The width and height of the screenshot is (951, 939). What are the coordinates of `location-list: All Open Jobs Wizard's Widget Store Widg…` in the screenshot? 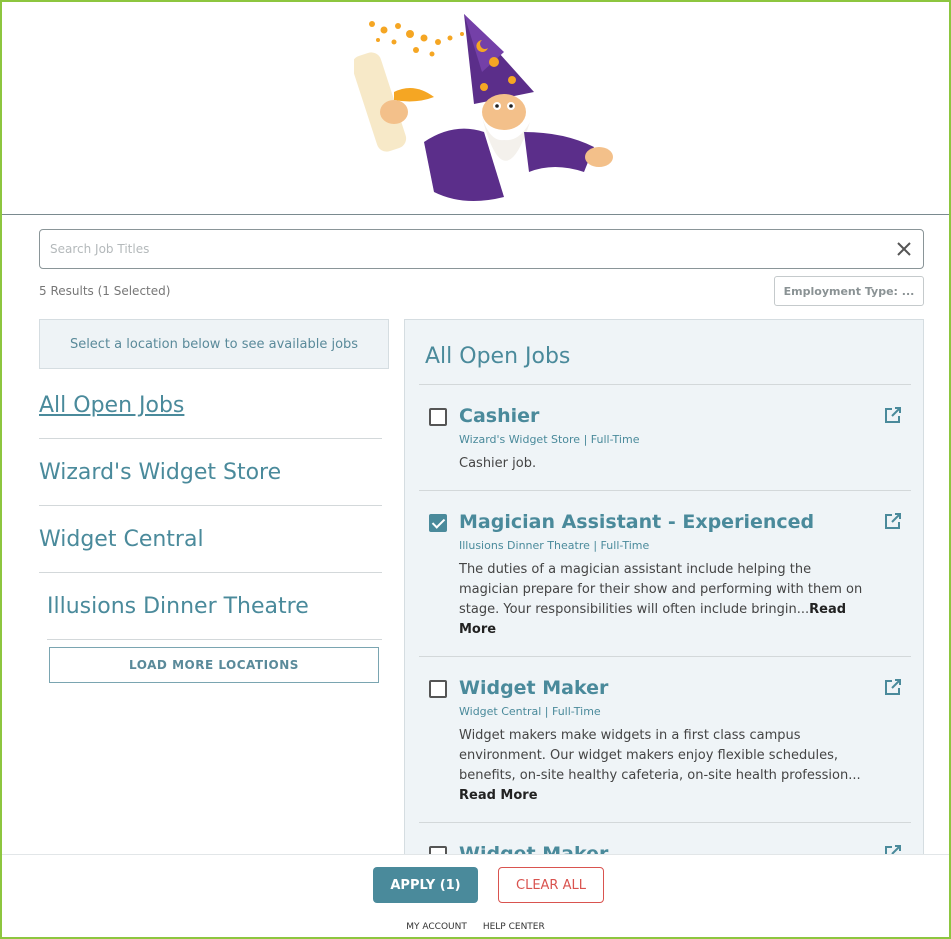 It's located at (210, 506).